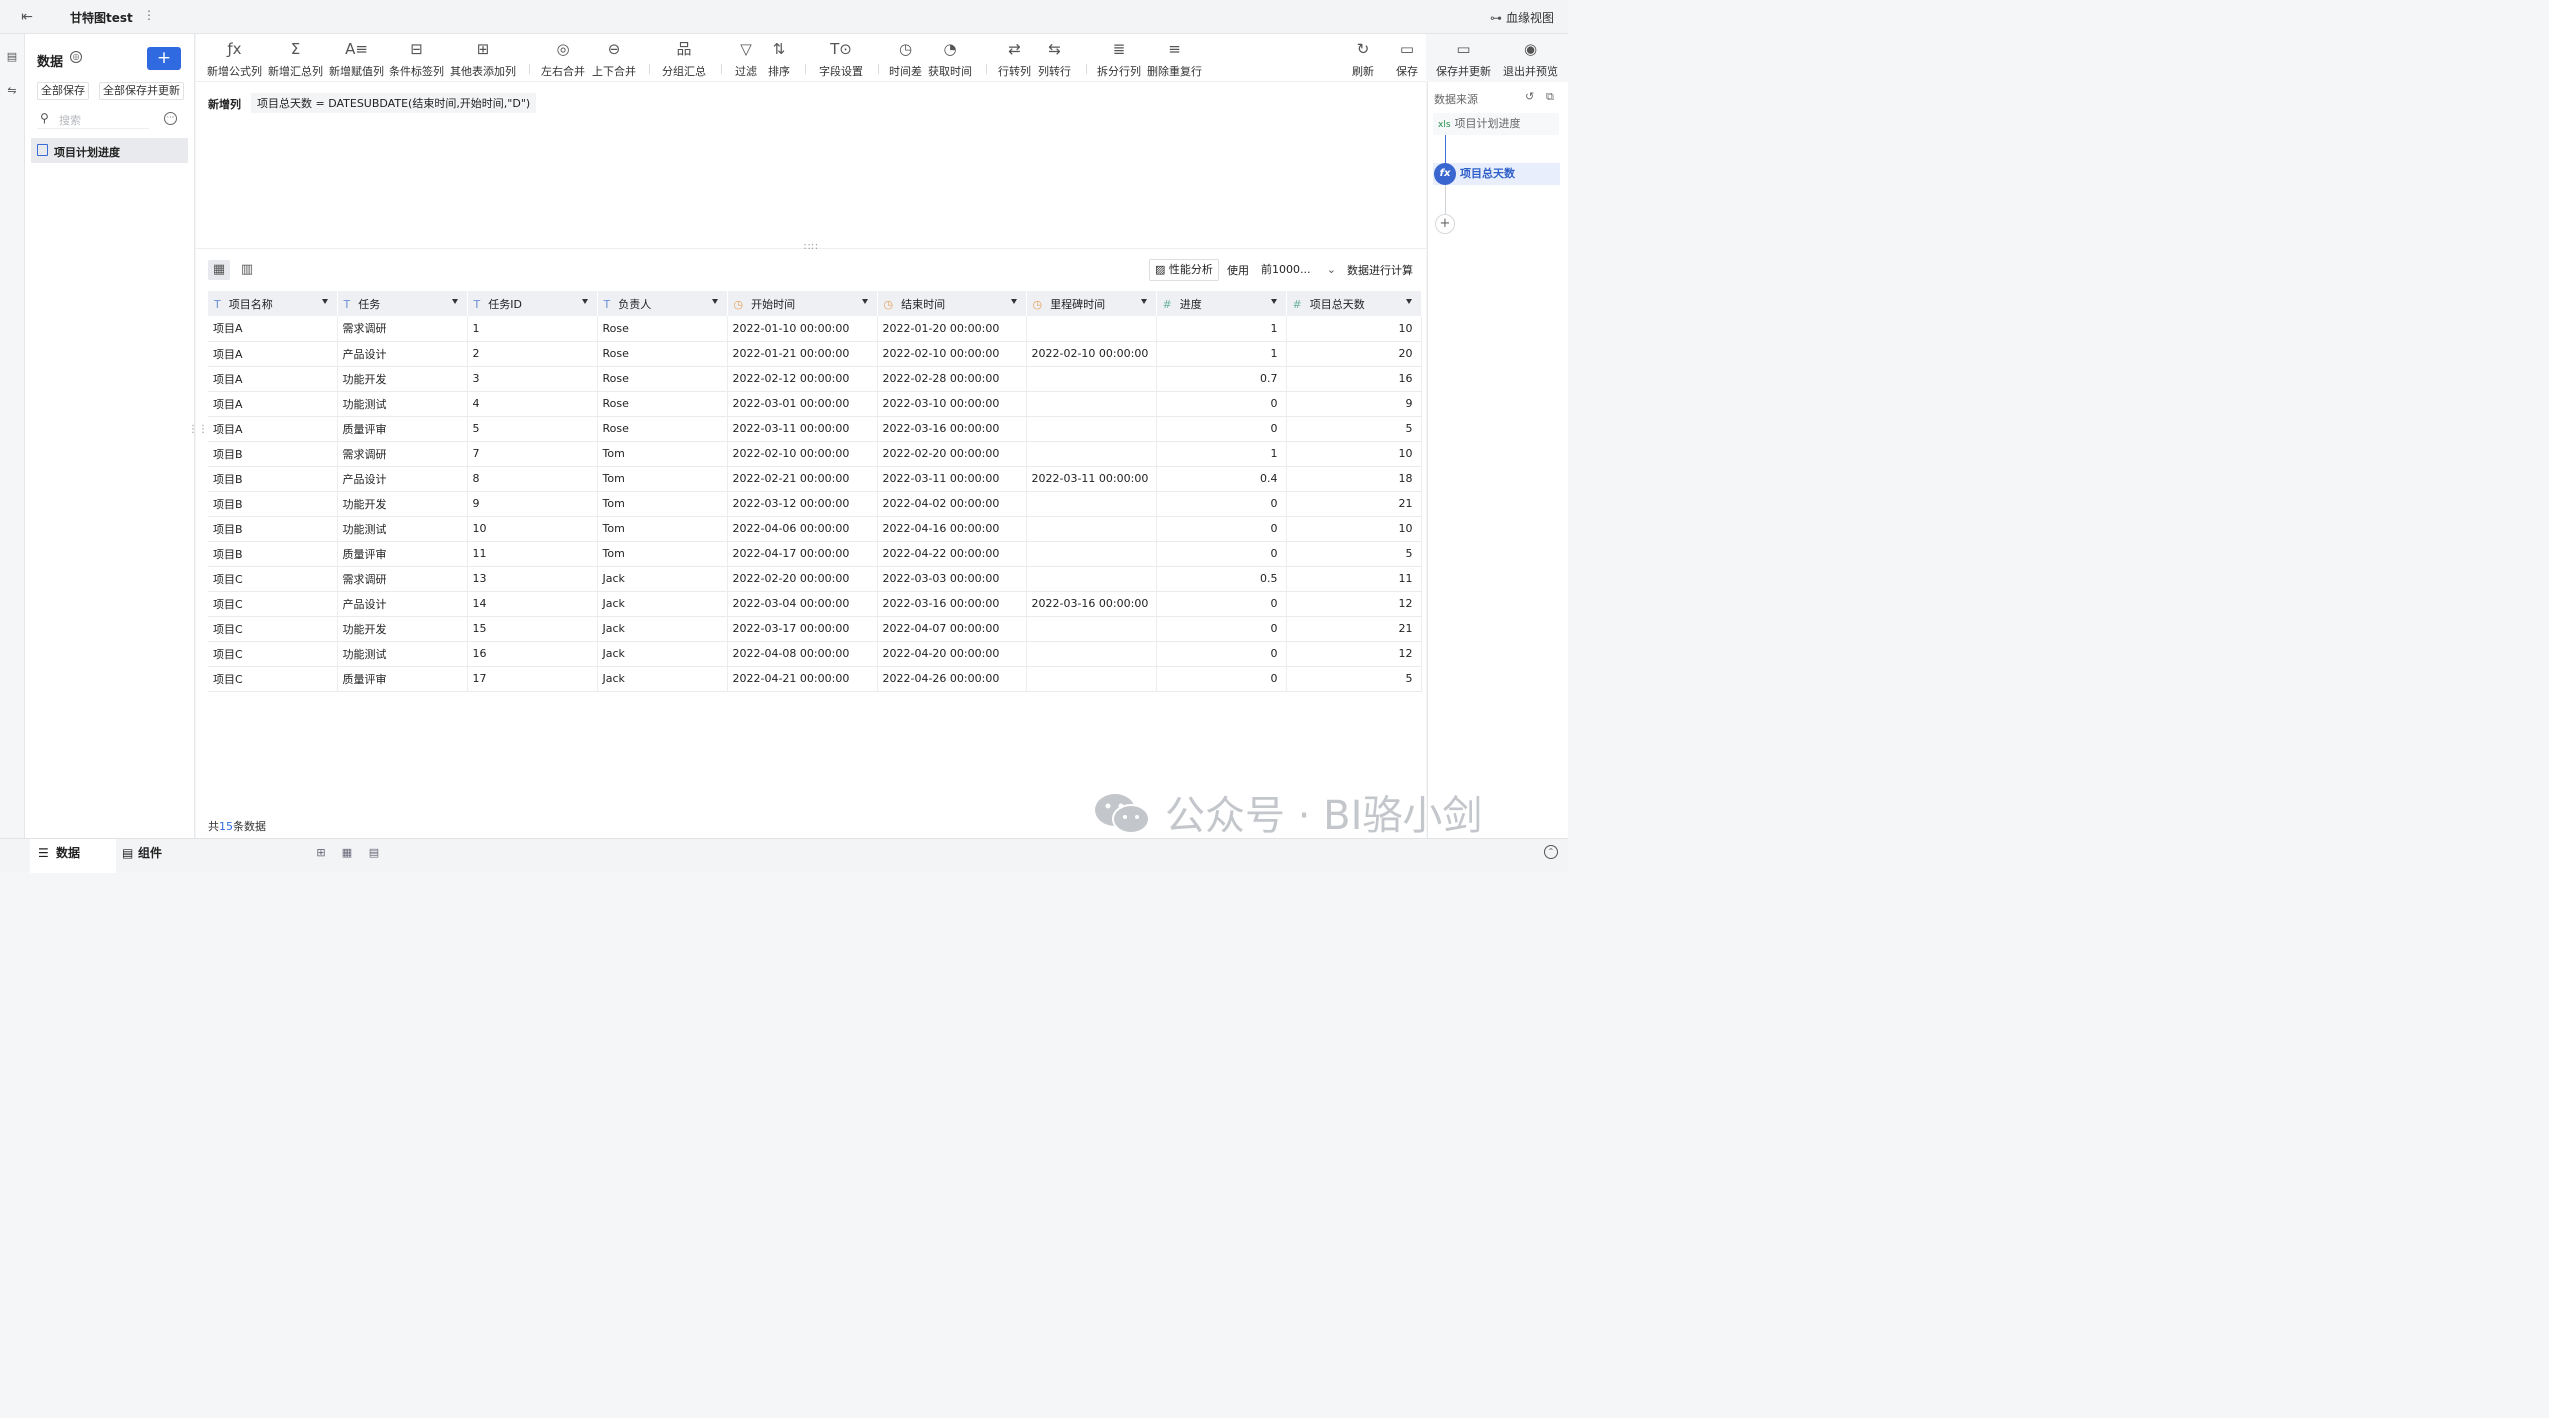 This screenshot has height=1418, width=2549. I want to click on collapse-icon: ⌃, so click(1551, 852).